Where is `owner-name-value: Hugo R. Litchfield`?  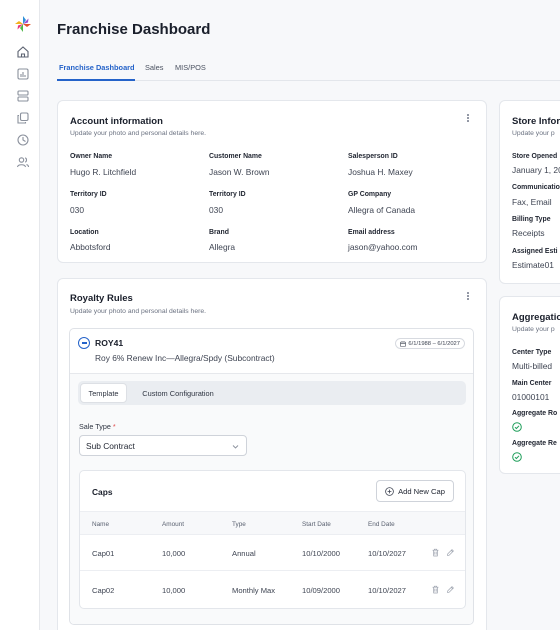
owner-name-value: Hugo R. Litchfield is located at coordinates (103, 172).